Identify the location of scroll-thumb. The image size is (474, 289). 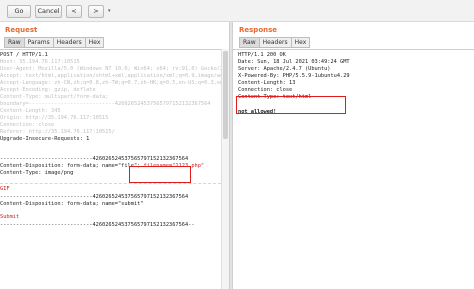
(225, 95).